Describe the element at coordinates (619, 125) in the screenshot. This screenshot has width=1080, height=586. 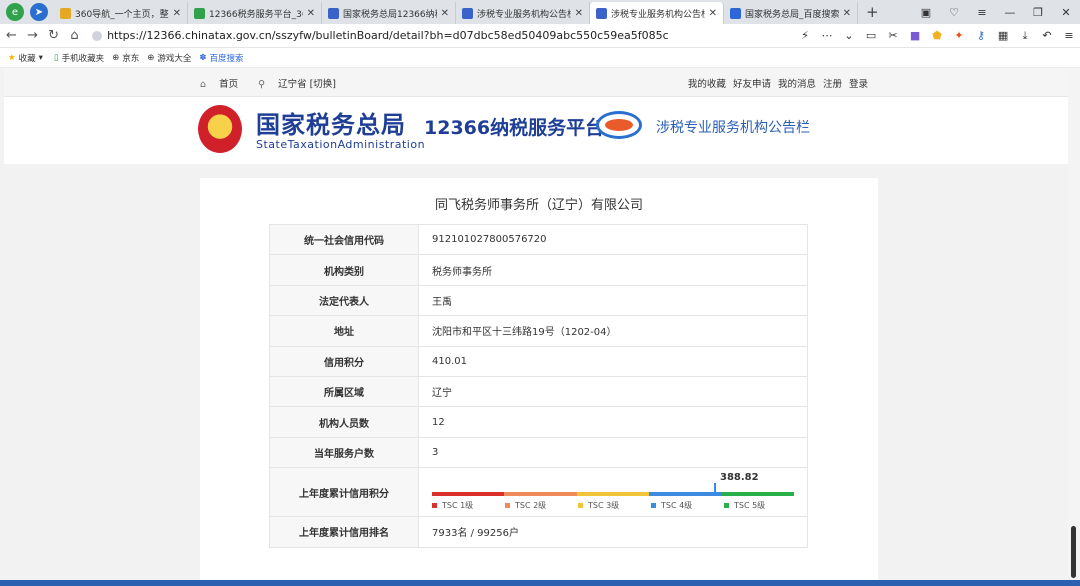
I see `12366-badge-logo` at that location.